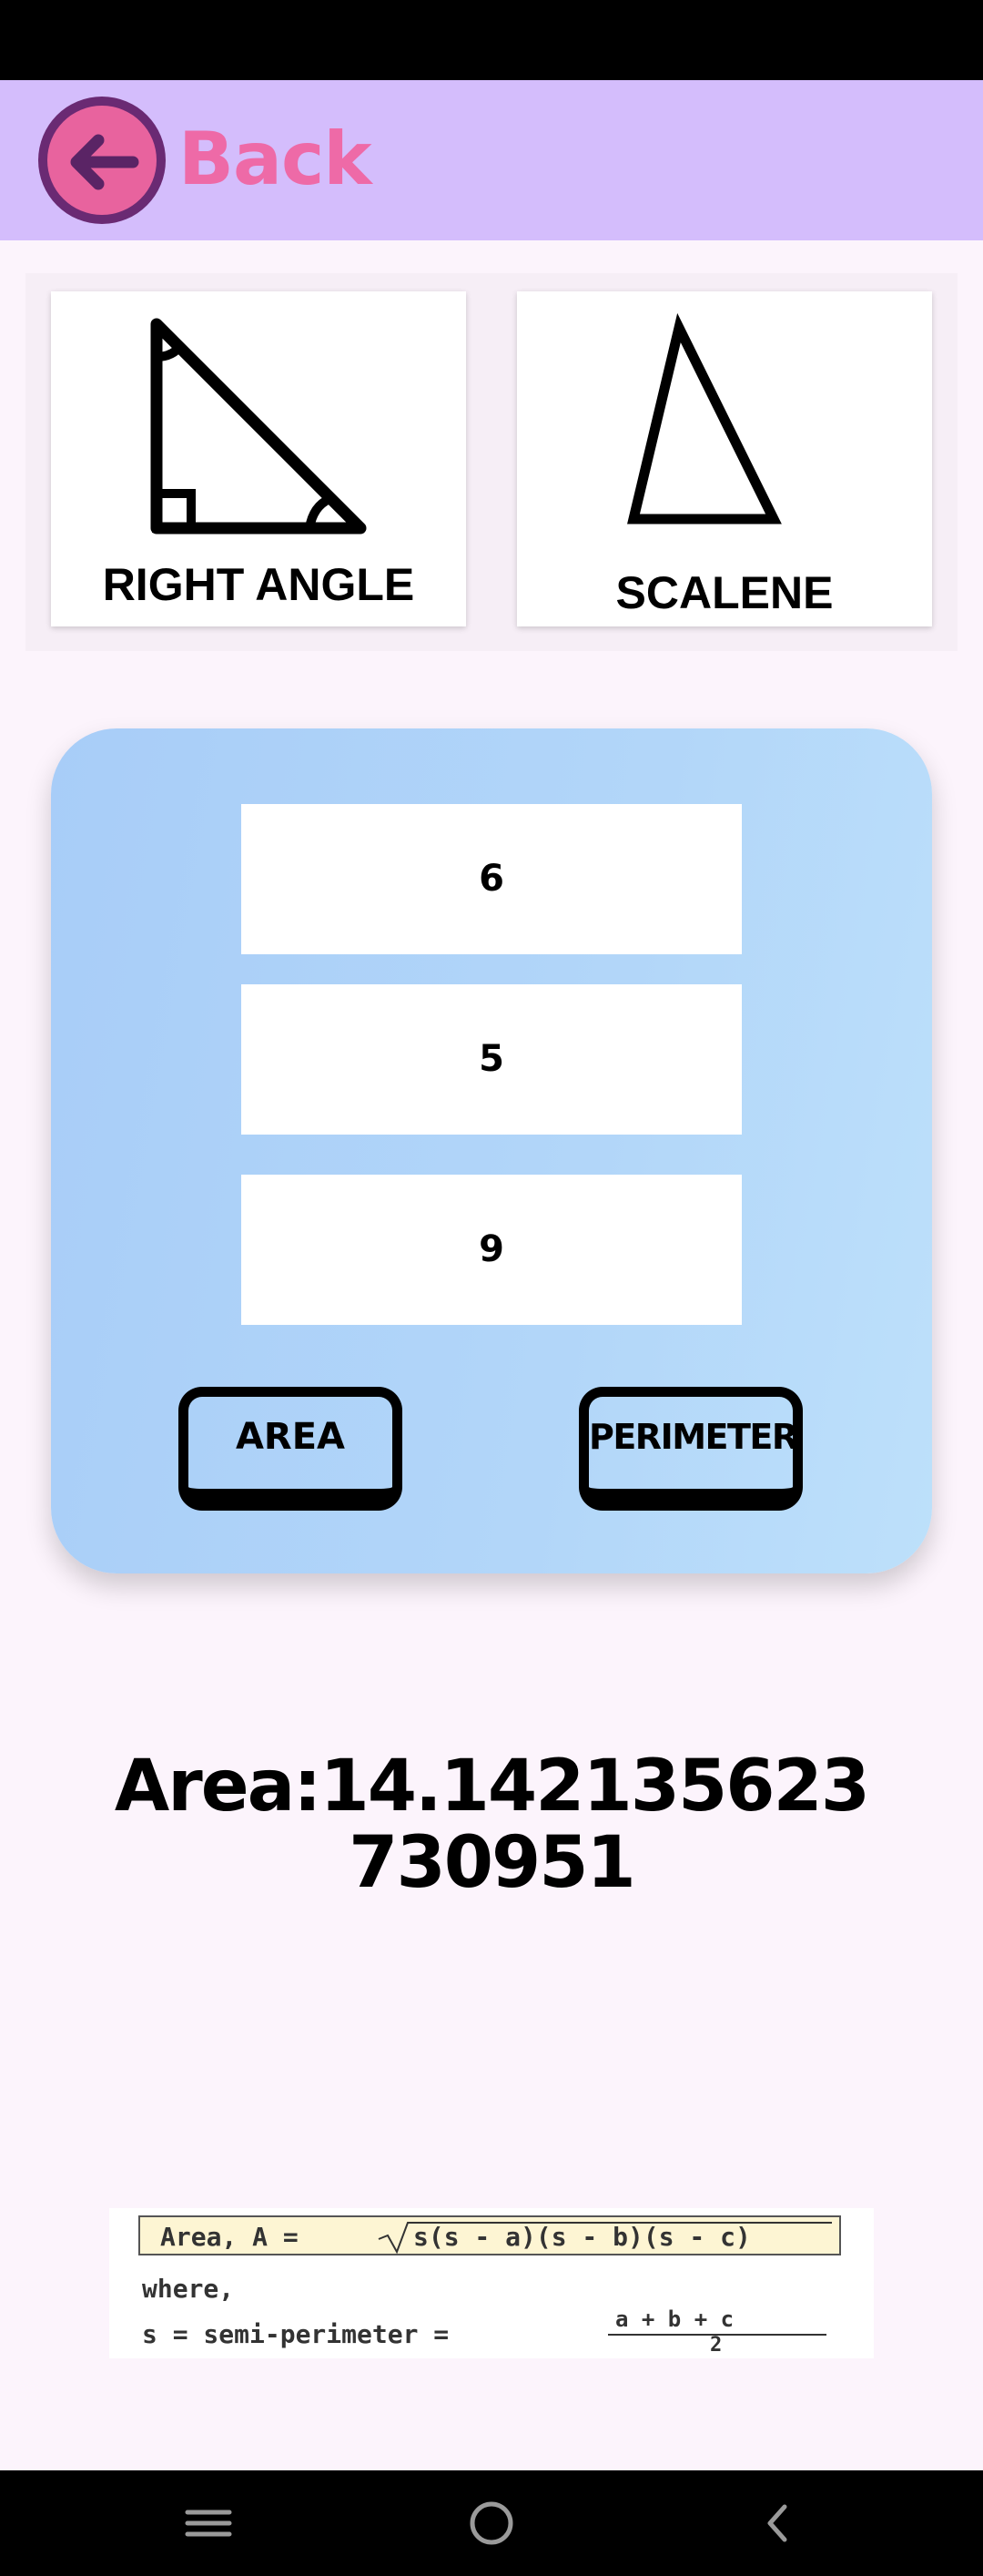 This screenshot has width=983, height=2576. Describe the element at coordinates (296, 2334) in the screenshot. I see `formula-semi-perimeter: s = semi-perimeter =` at that location.